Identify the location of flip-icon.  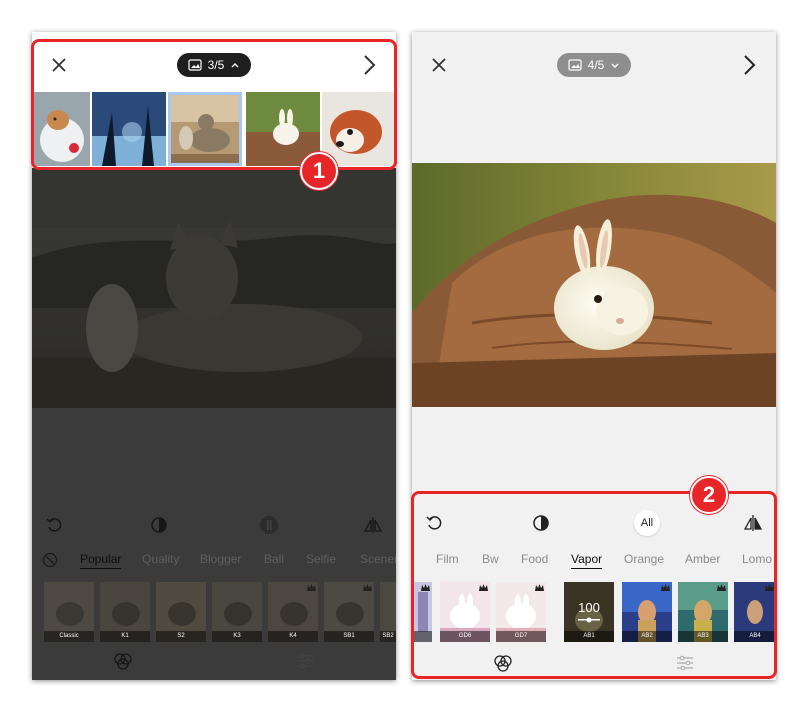
(373, 525).